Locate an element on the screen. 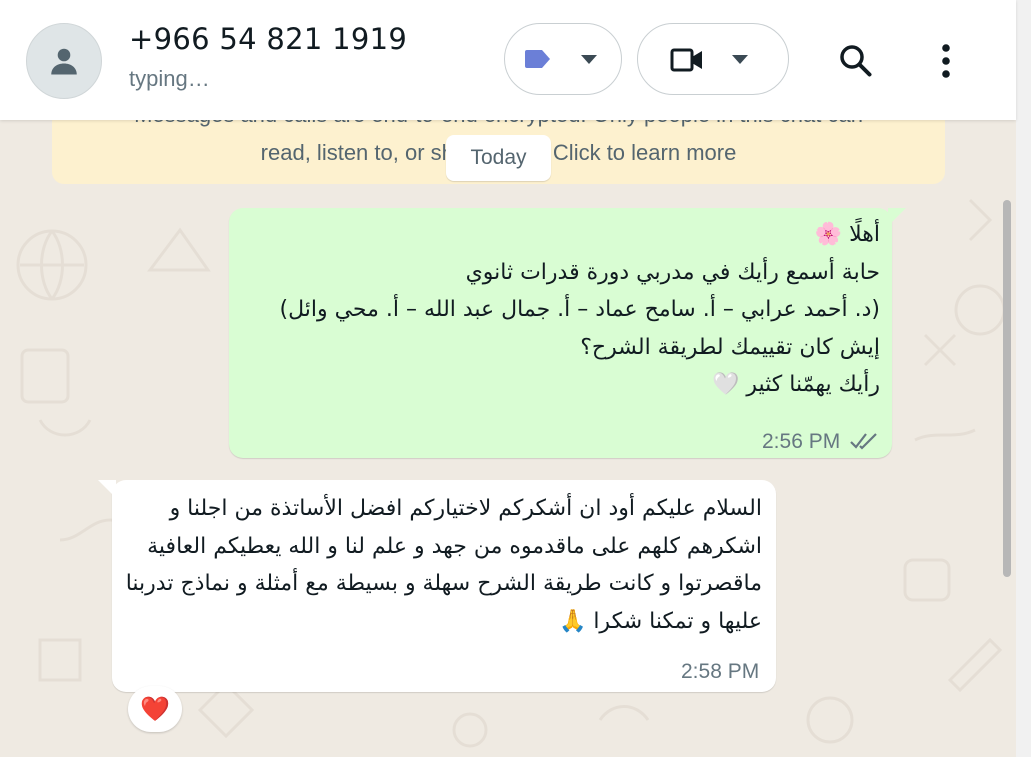  contact-avatar is located at coordinates (64, 61).